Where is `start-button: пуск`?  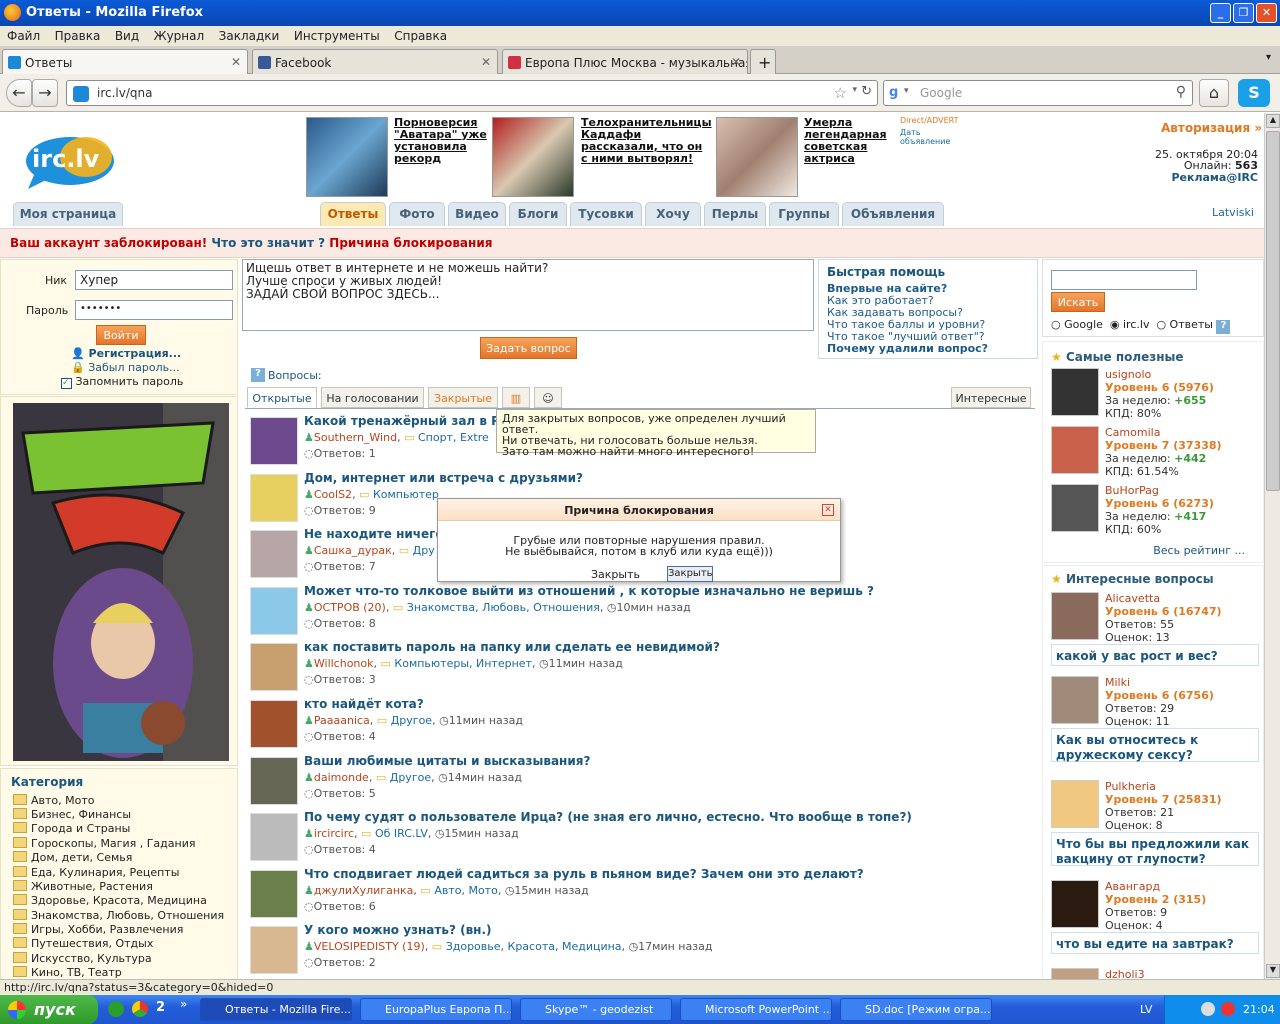
start-button: пуск is located at coordinates (49, 1009).